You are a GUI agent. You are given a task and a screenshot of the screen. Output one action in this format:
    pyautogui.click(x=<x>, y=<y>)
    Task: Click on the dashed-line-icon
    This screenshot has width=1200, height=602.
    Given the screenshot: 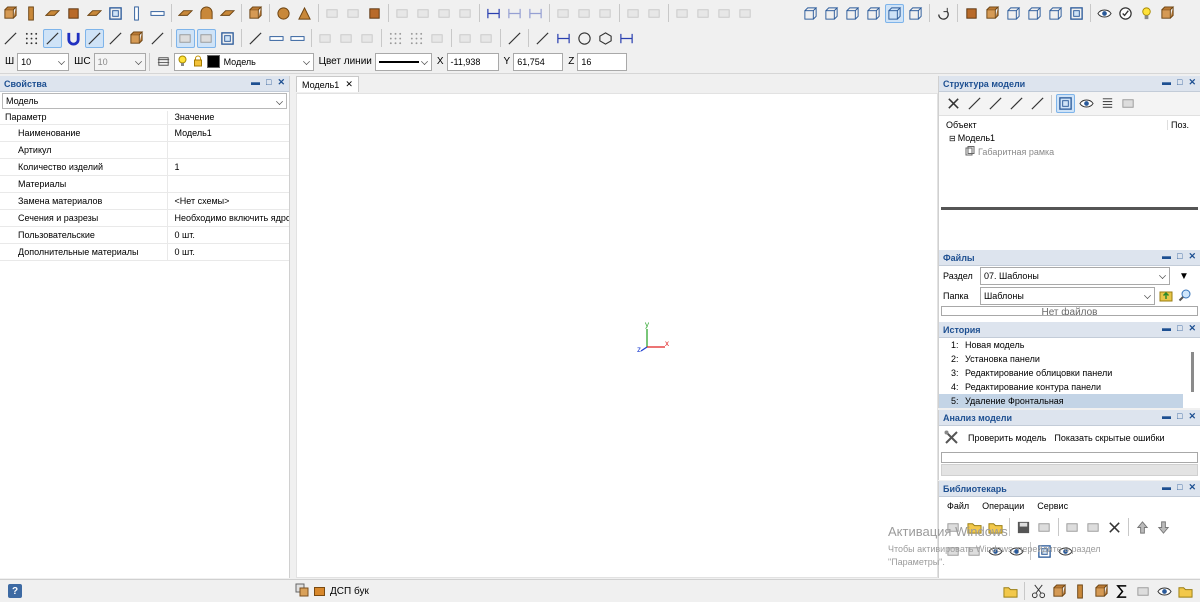 What is the action you would take?
    pyautogui.click(x=276, y=38)
    